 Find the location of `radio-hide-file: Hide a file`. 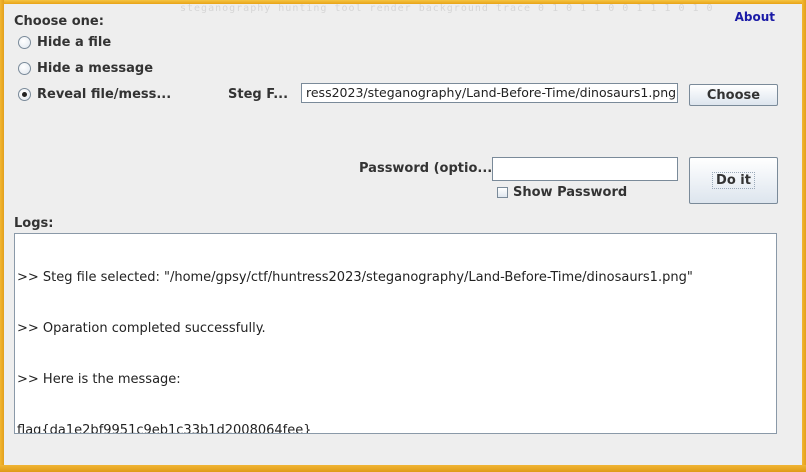

radio-hide-file: Hide a file is located at coordinates (64, 42).